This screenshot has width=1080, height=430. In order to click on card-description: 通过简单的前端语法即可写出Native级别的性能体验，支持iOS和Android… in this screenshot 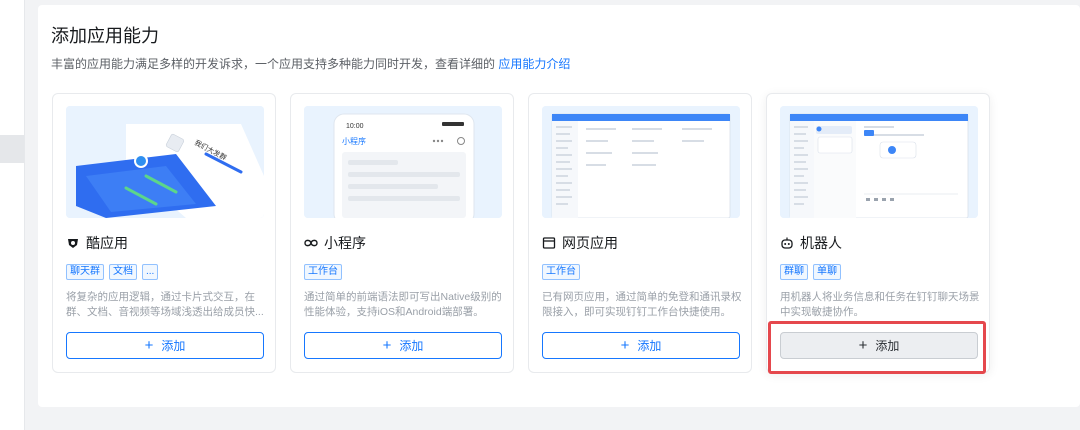, I will do `click(403, 304)`.